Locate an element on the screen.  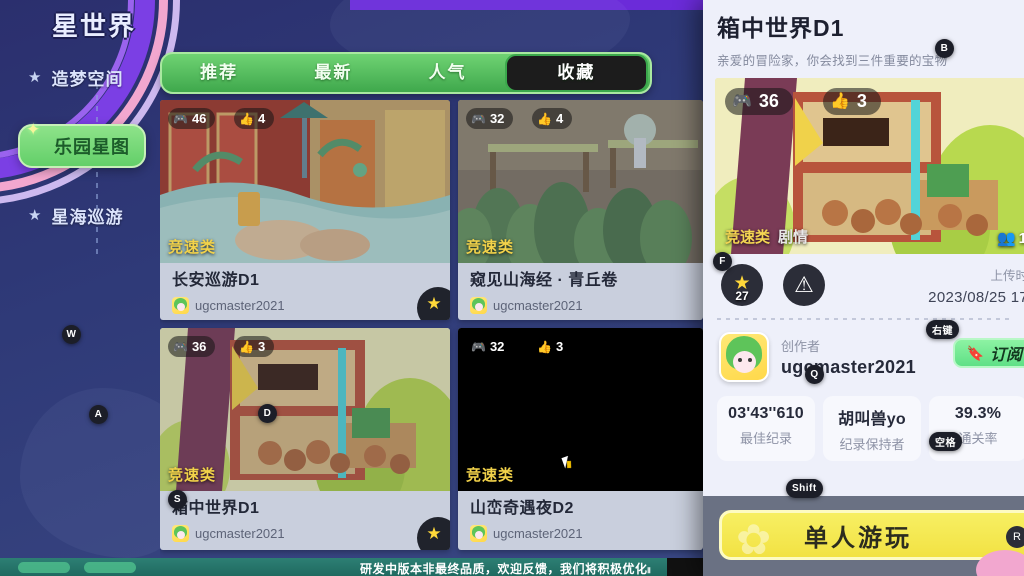
sidebar: ★ 造梦空间 ✦ 乐园星图 ★ 星海巡游 is located at coordinates (89, 160).